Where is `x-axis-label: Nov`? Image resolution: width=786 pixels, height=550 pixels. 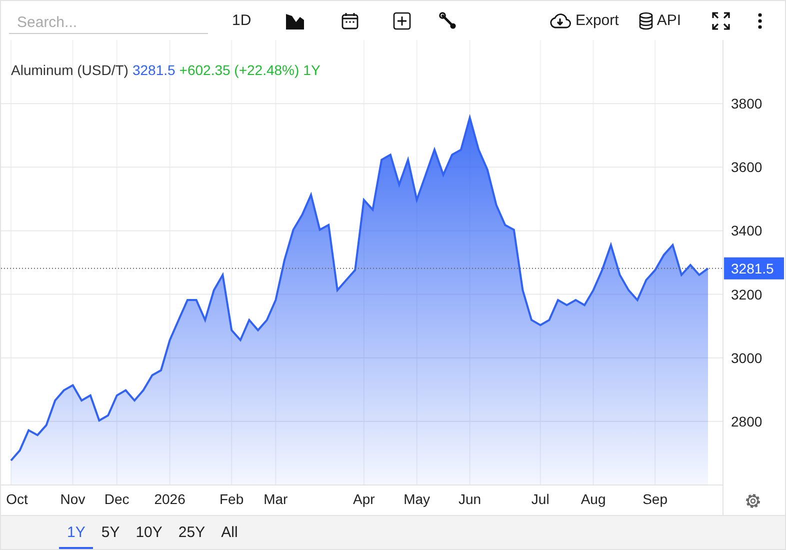 x-axis-label: Nov is located at coordinates (73, 499).